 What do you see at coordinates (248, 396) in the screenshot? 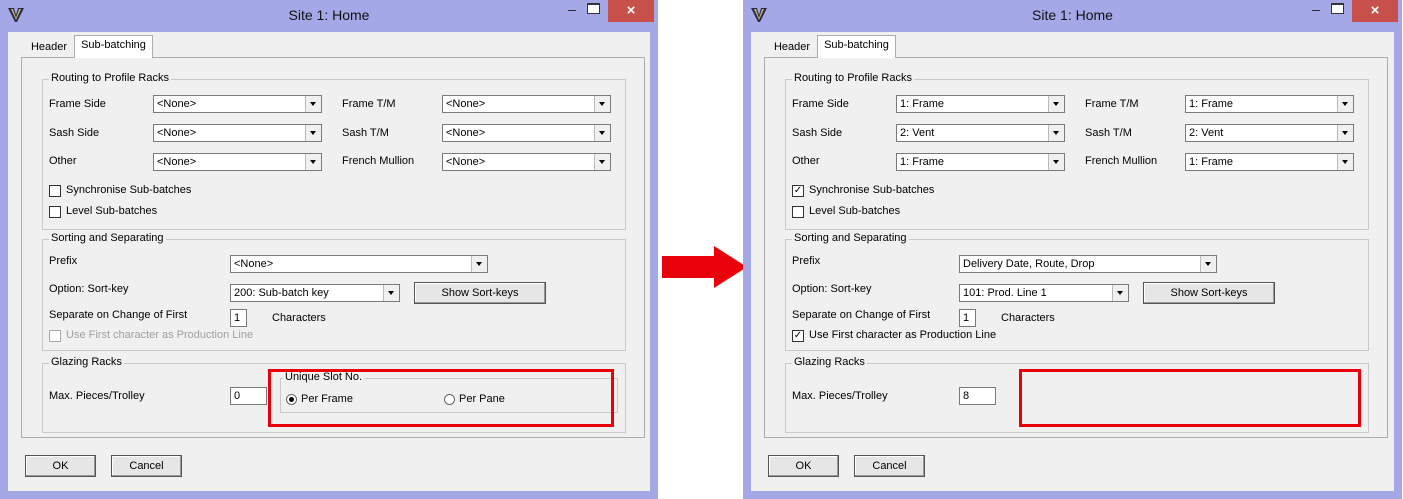
I see `max-pieces-input: 0` at bounding box center [248, 396].